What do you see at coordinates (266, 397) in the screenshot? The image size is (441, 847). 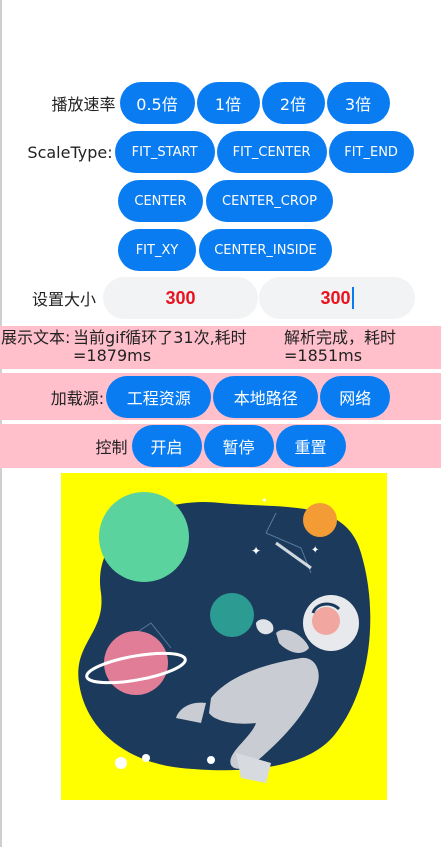 I see `source-local-path-button: 本地路径` at bounding box center [266, 397].